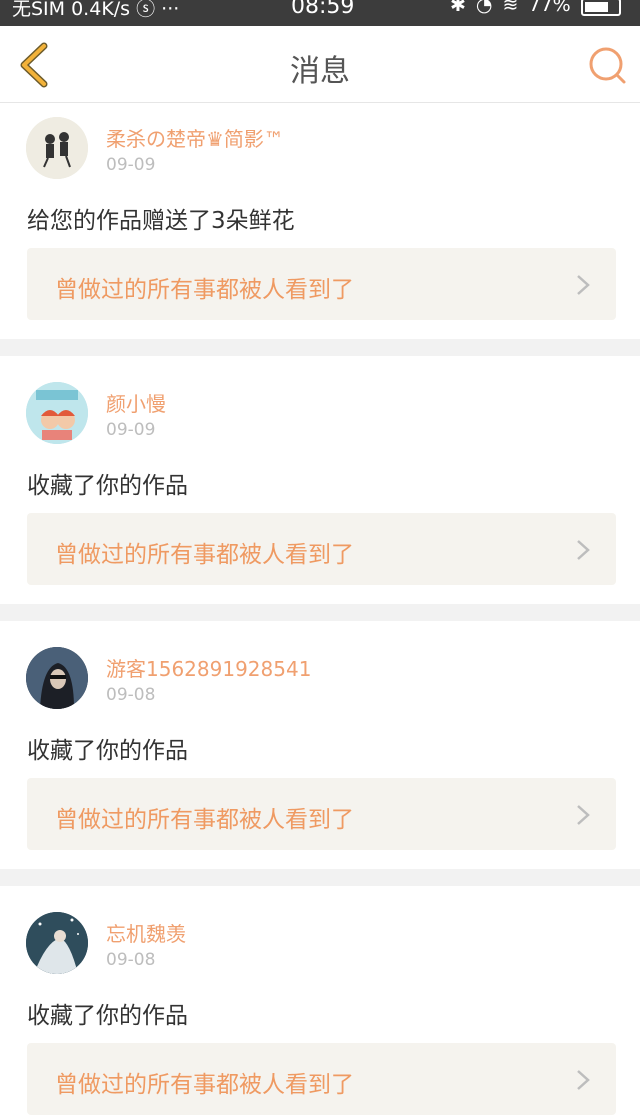  Describe the element at coordinates (596, 7) in the screenshot. I see `battery-level` at that location.